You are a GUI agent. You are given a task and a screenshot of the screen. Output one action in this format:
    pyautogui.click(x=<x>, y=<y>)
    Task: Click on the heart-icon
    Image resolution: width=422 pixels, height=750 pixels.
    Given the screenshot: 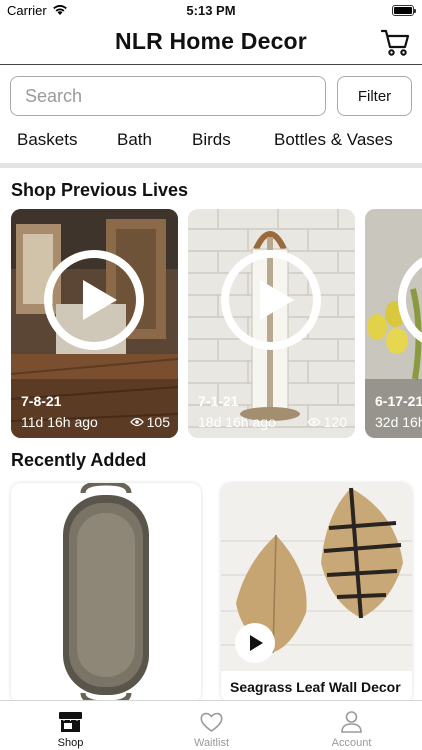 What is the action you would take?
    pyautogui.click(x=211, y=722)
    